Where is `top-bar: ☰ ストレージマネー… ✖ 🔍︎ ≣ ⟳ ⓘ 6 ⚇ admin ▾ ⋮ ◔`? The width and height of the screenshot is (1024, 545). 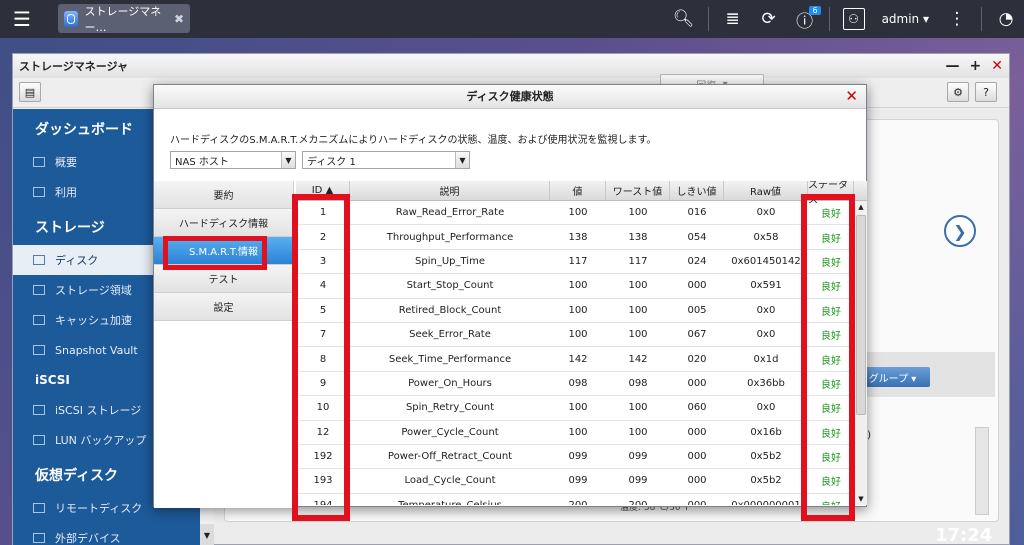
top-bar: ☰ ストレージマネー… ✖ 🔍︎ ≣ ⟳ ⓘ 6 ⚇ admin ▾ ⋮ ◔ is located at coordinates (512, 19).